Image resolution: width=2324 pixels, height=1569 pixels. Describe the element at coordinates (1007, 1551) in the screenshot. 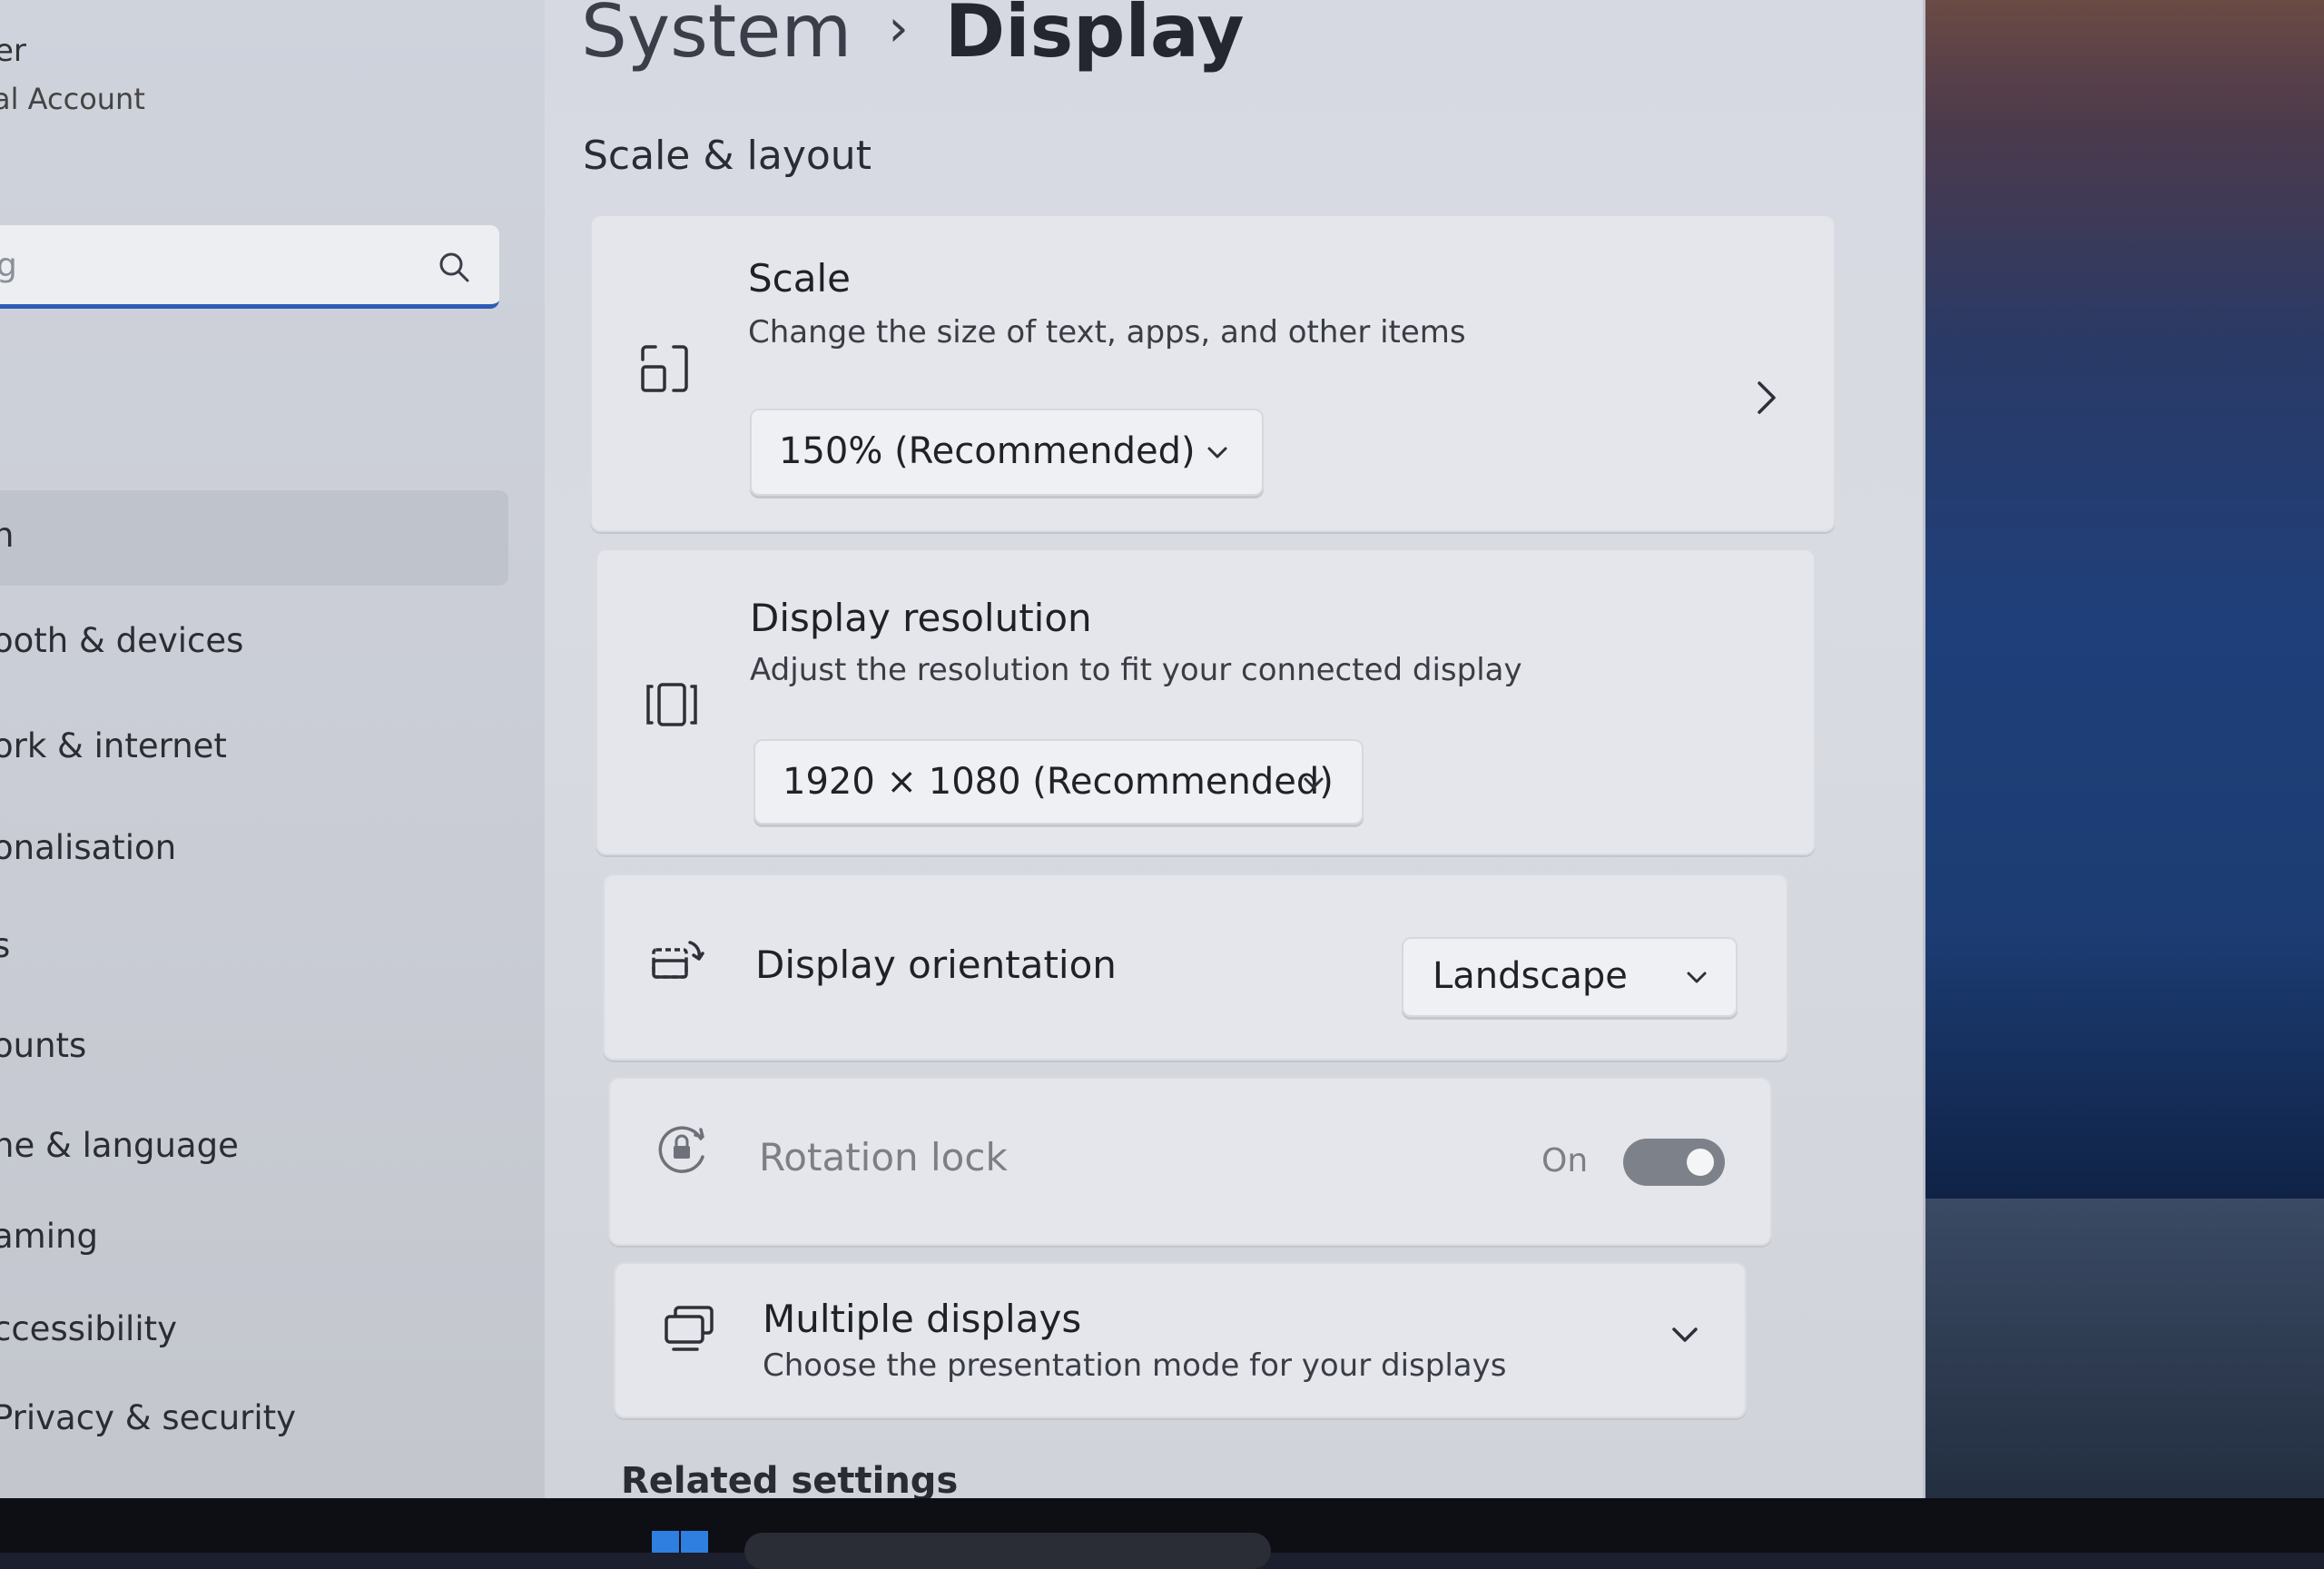

I see `taskbar-search` at that location.